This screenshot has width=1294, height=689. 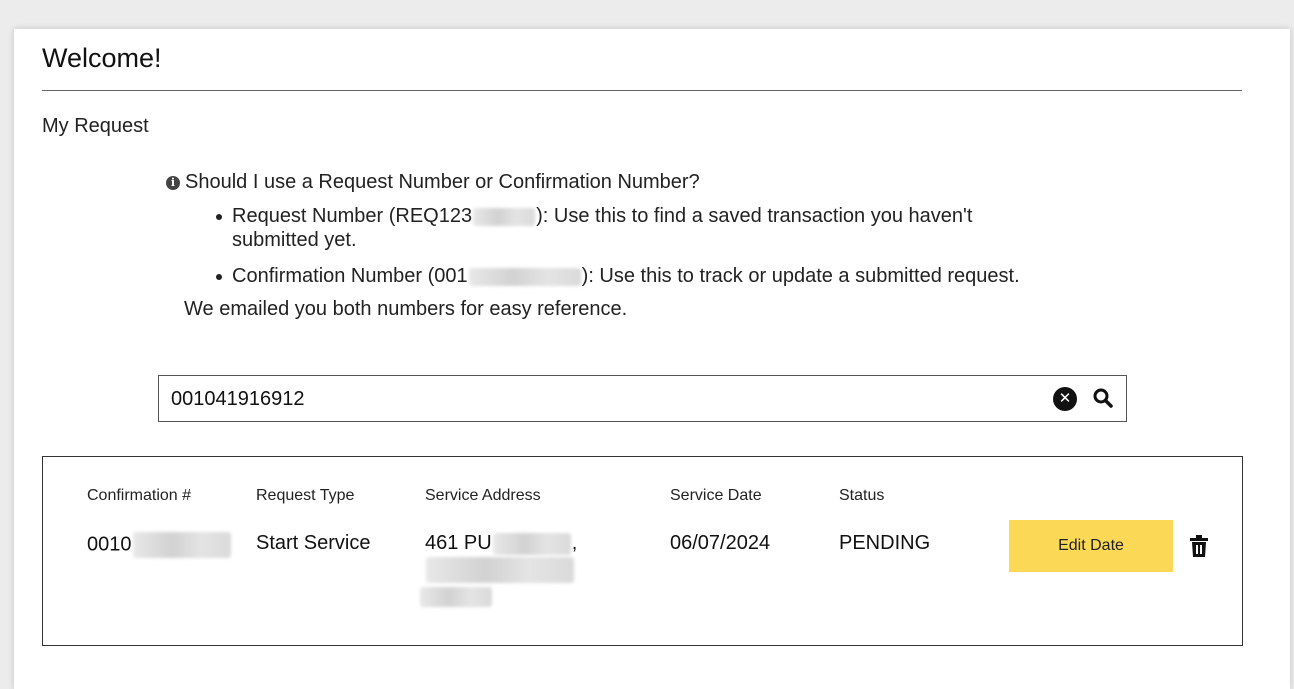 What do you see at coordinates (885, 543) in the screenshot?
I see `status-badge: PENDING` at bounding box center [885, 543].